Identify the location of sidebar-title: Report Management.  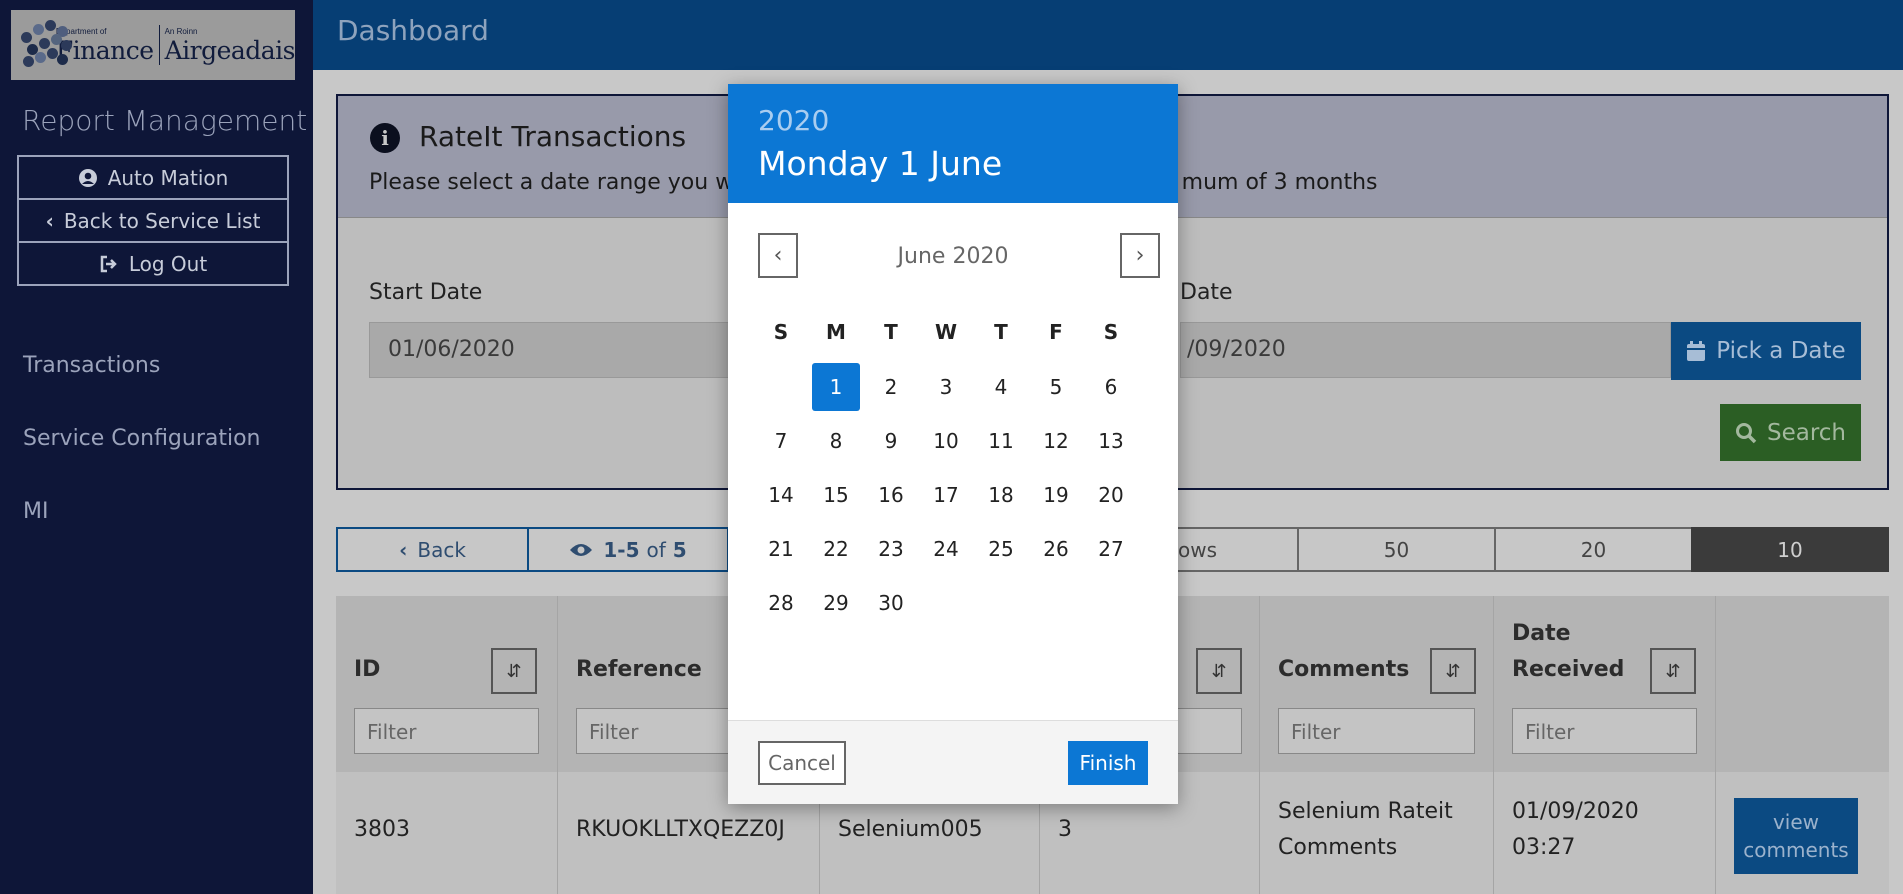
(165, 120).